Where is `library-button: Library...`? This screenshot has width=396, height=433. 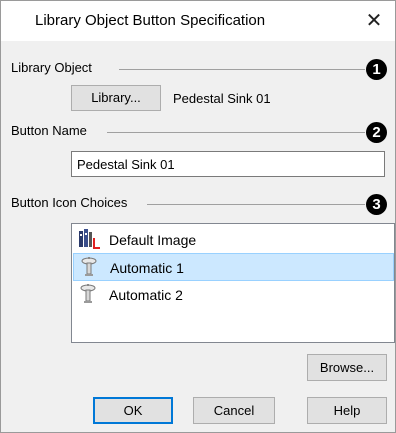 library-button: Library... is located at coordinates (116, 98).